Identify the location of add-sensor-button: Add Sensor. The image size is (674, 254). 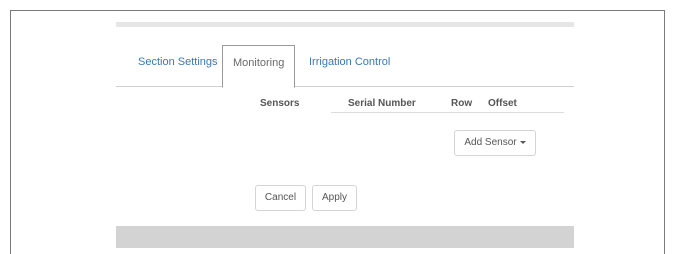
(495, 143).